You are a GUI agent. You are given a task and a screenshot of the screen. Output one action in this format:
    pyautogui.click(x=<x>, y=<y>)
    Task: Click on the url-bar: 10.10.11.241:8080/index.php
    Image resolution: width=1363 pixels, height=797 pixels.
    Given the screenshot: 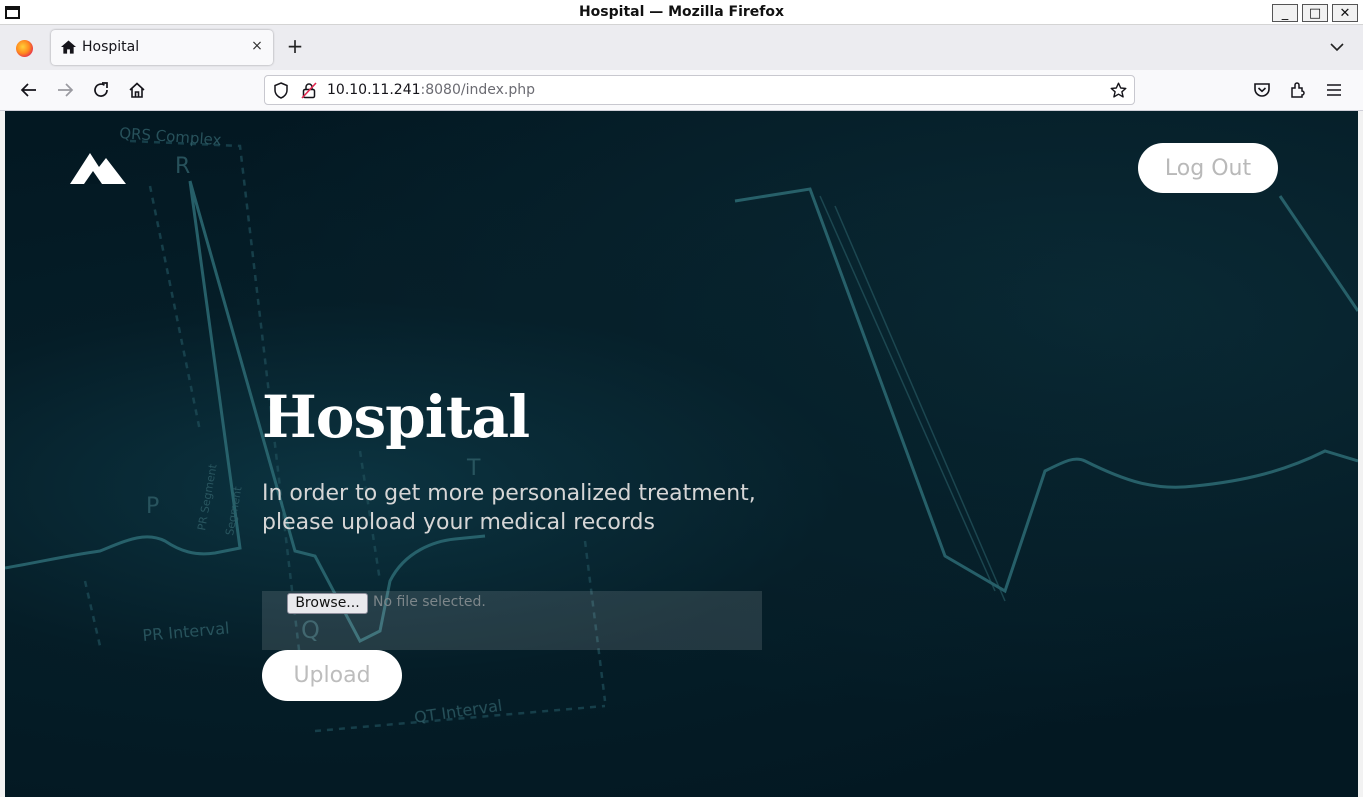 What is the action you would take?
    pyautogui.click(x=699, y=90)
    